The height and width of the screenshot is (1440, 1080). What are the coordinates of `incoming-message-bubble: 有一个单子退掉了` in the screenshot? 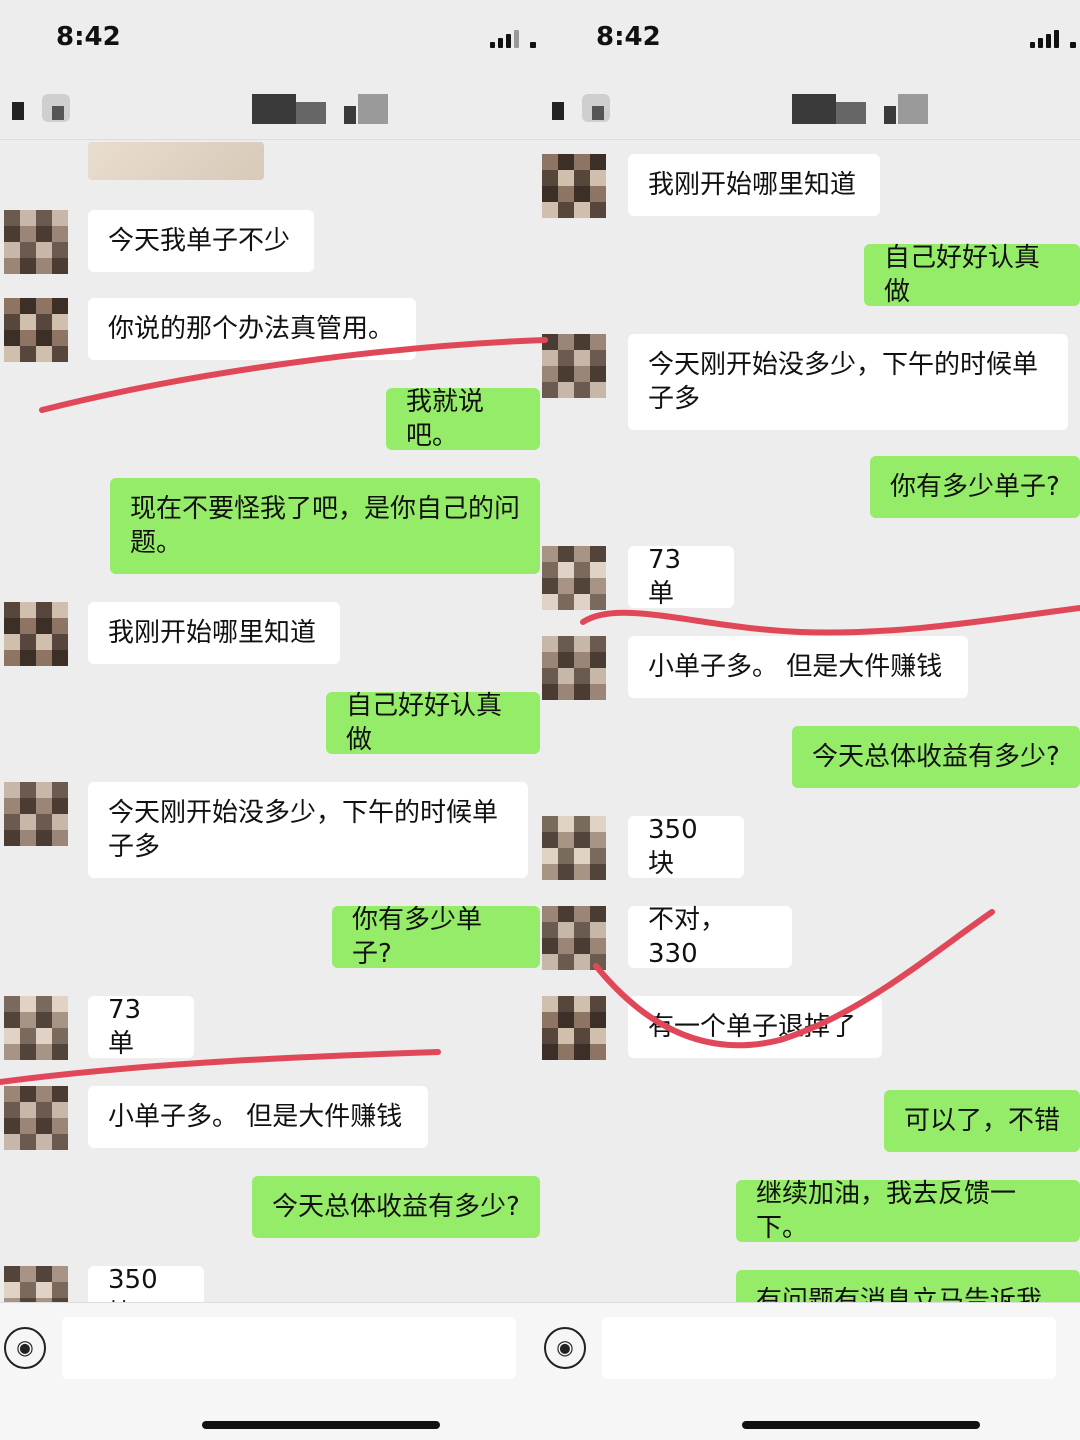 It's located at (755, 1027).